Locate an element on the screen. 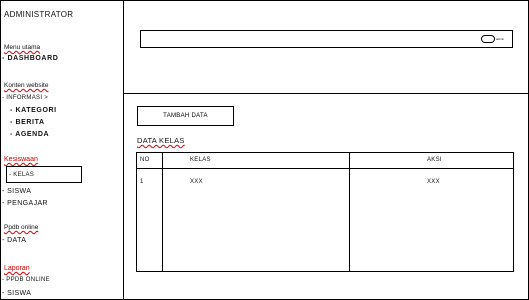 The height and width of the screenshot is (300, 529). toggle-icon is located at coordinates (488, 39).